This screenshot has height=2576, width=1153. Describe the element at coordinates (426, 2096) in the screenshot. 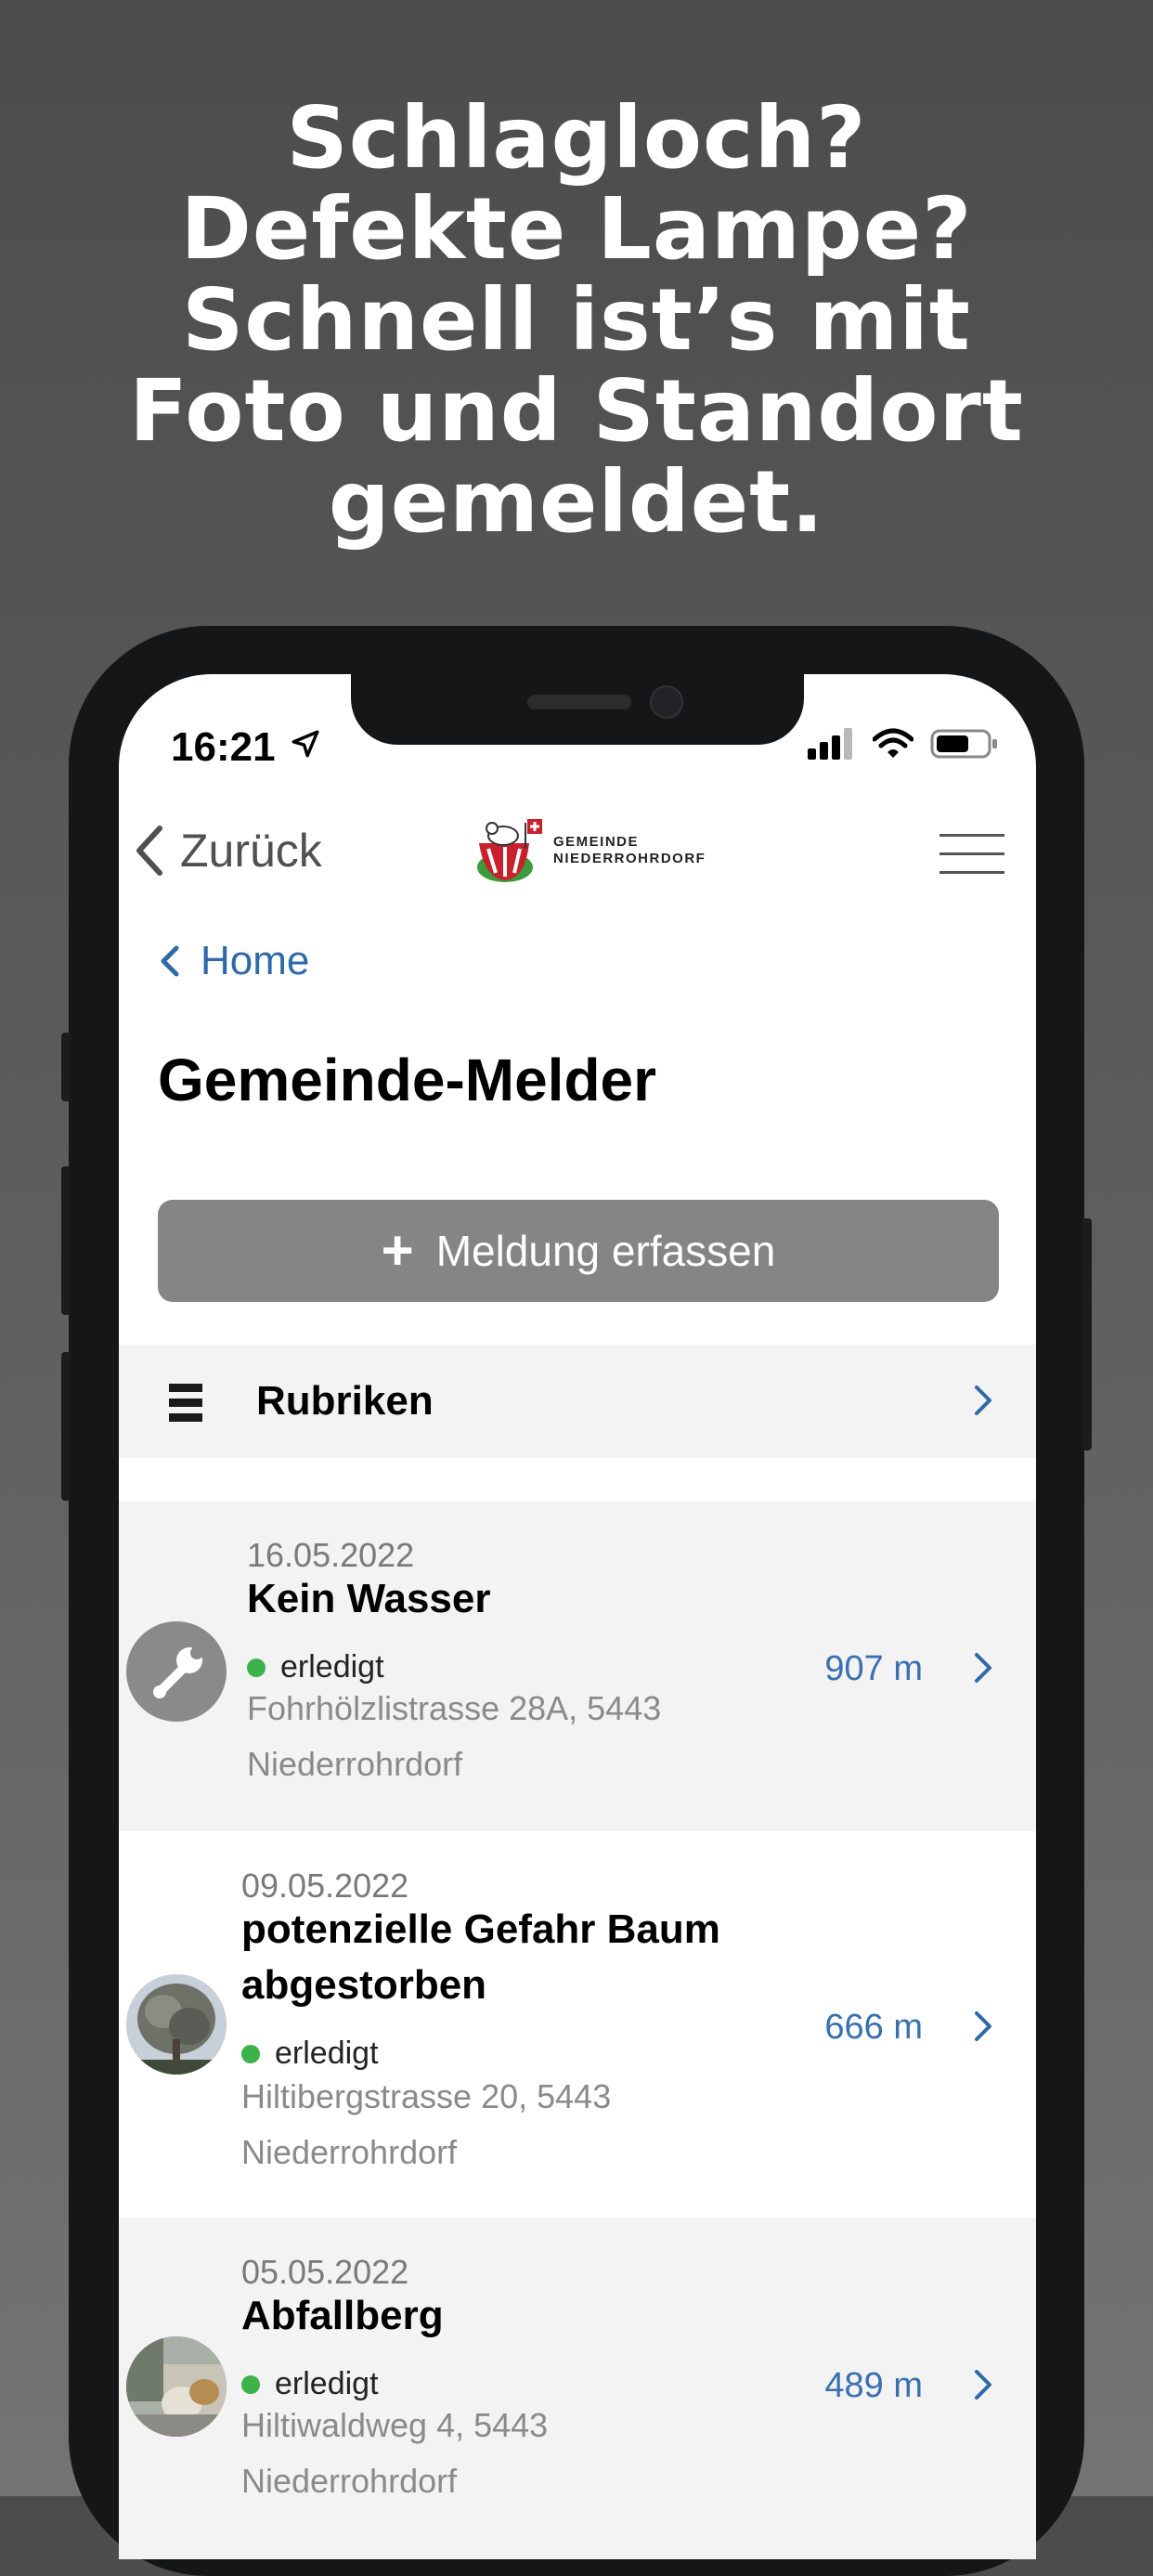

I see `address-line: Hiltibergstrasse 20, 5443` at that location.